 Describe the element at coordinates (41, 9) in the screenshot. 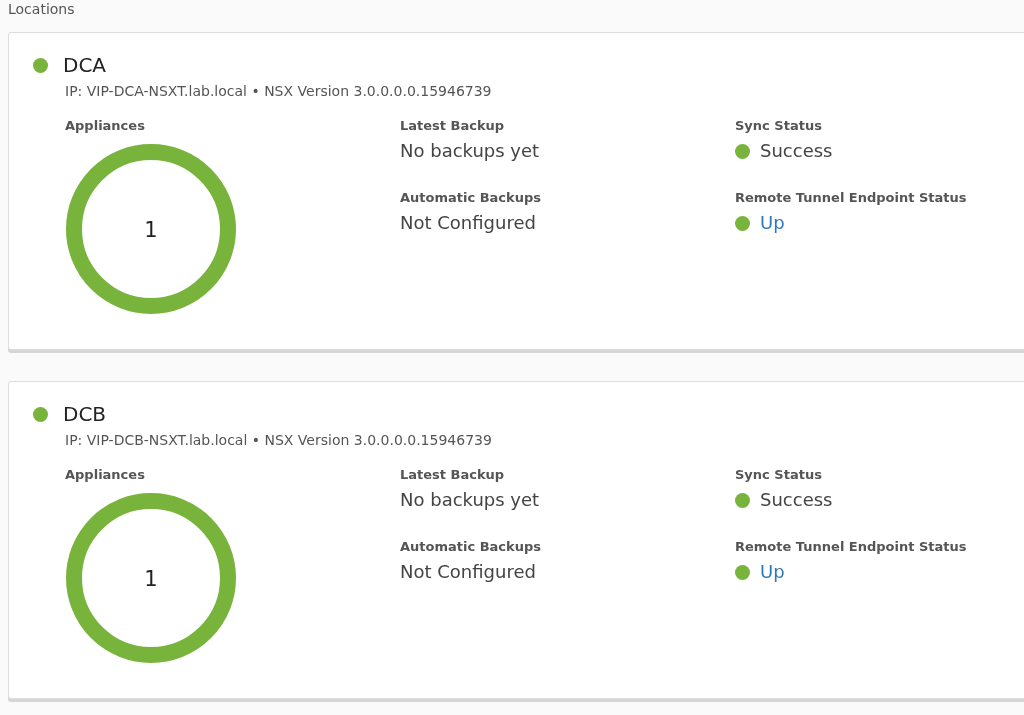

I see `page-title: Locations` at that location.